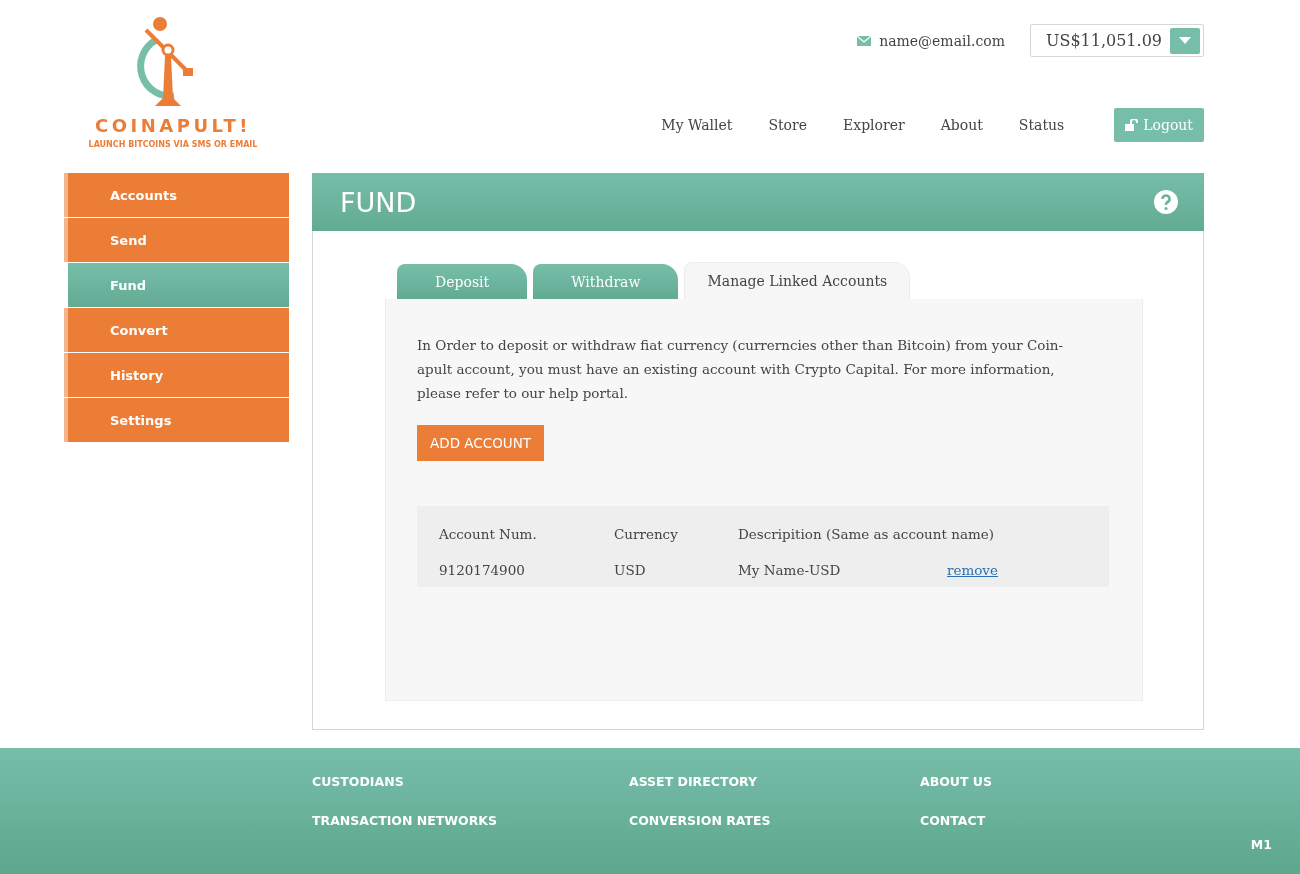  What do you see at coordinates (173, 125) in the screenshot?
I see `logo-wordmark: COINAPULT!` at bounding box center [173, 125].